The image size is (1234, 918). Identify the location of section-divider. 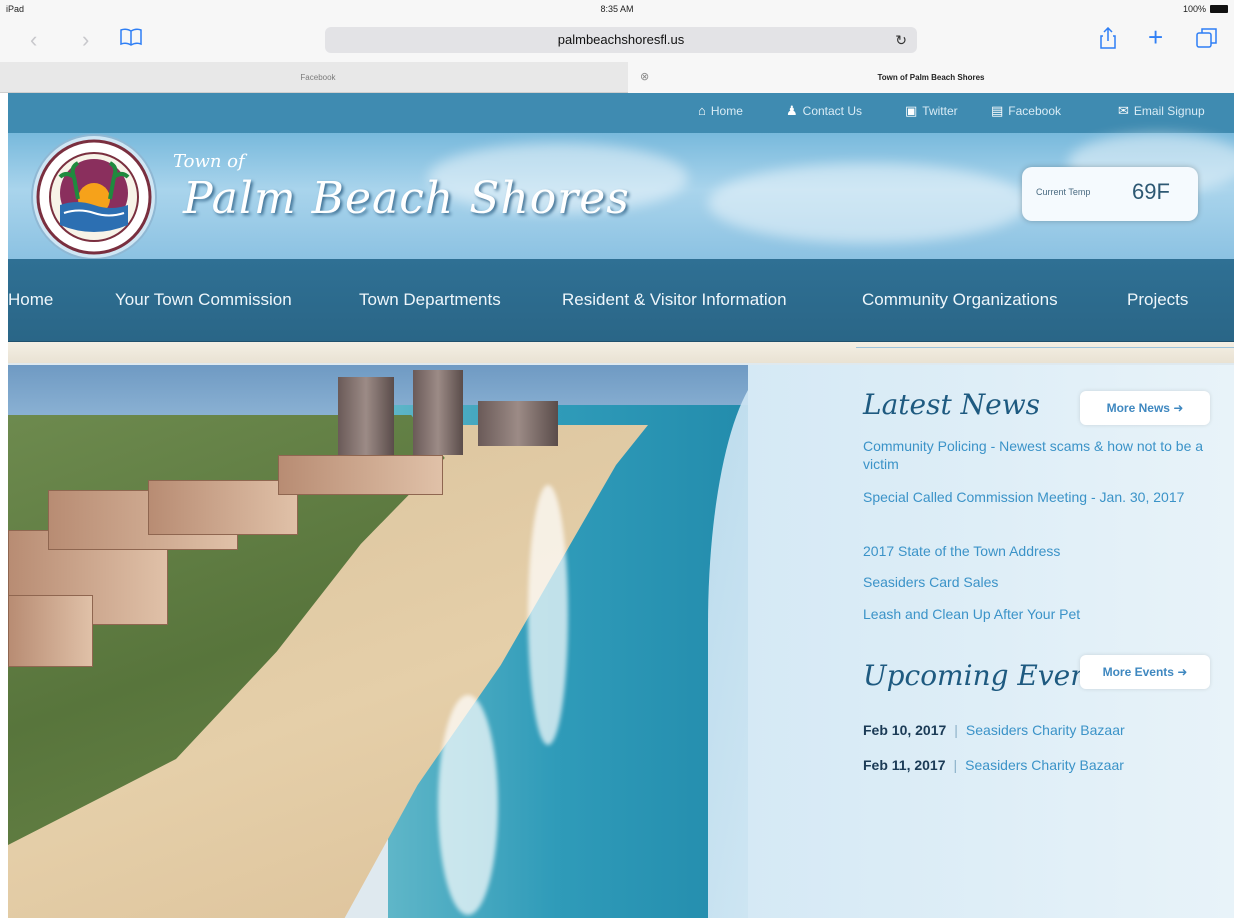
(1045, 347).